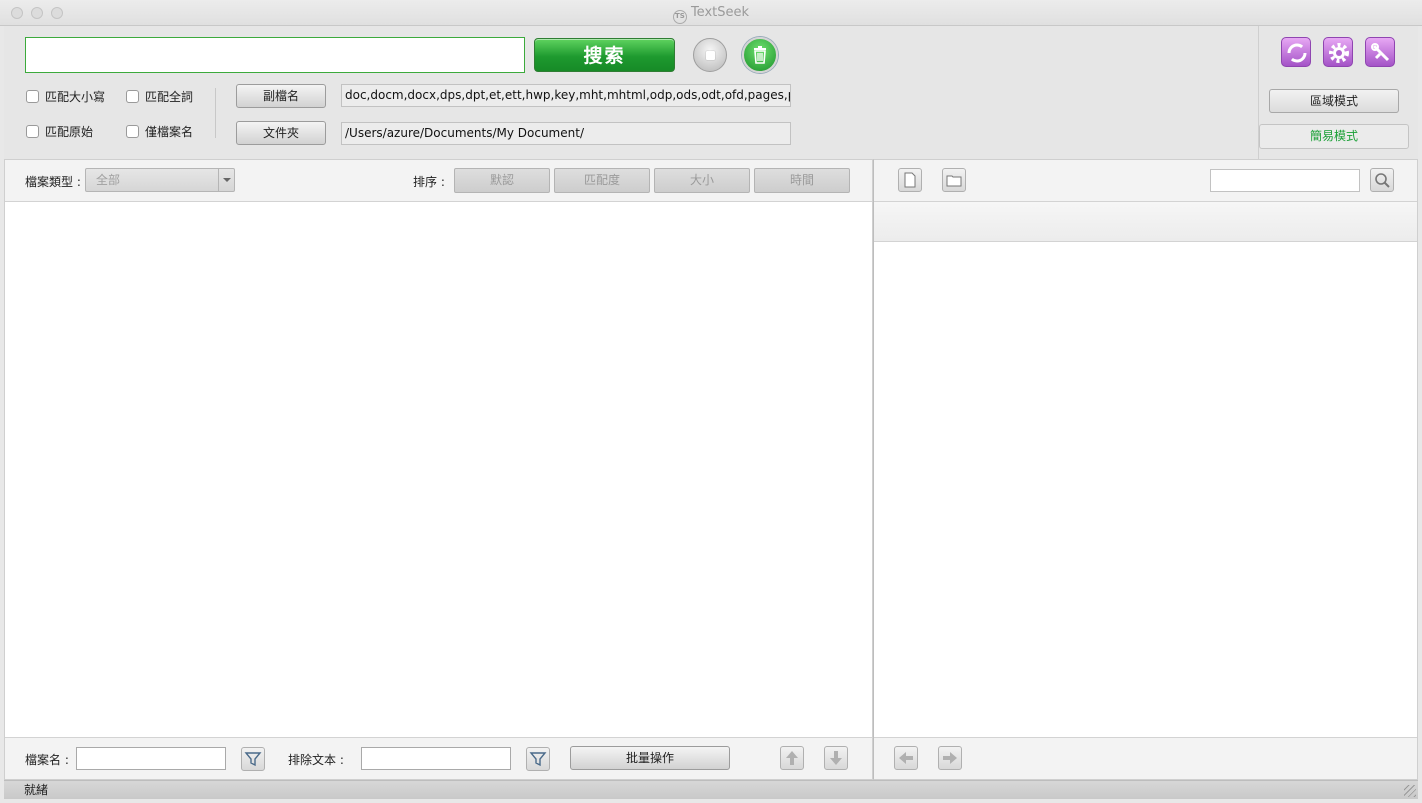 The height and width of the screenshot is (803, 1422). I want to click on batch-operation-button: 批量操作, so click(650, 758).